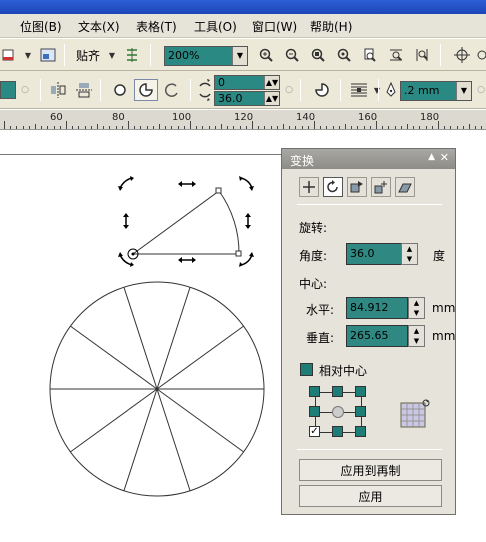 The height and width of the screenshot is (542, 486). What do you see at coordinates (246, 183) in the screenshot?
I see `rotate-handle-top-right` at bounding box center [246, 183].